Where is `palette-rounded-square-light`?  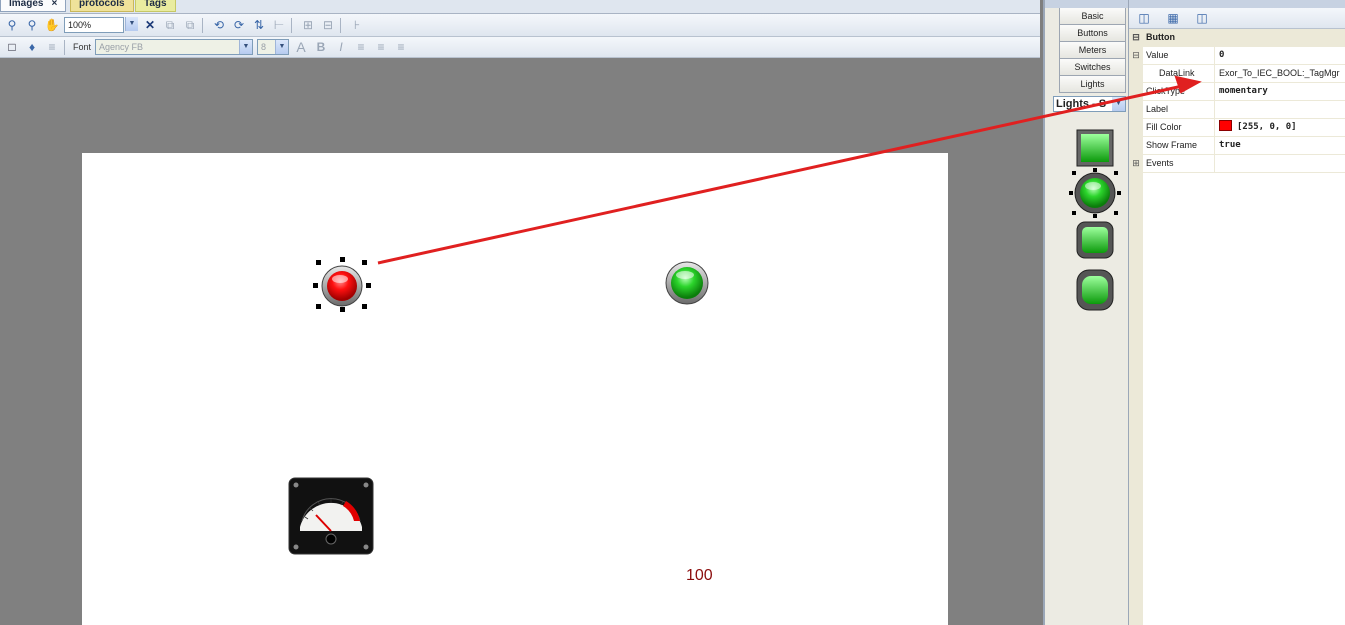
palette-rounded-square-light is located at coordinates (1095, 240).